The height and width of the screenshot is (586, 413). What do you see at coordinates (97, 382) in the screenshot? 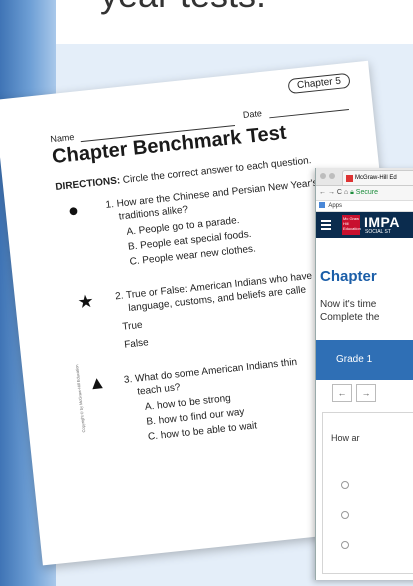
I see `tree-icon: ▲` at bounding box center [97, 382].